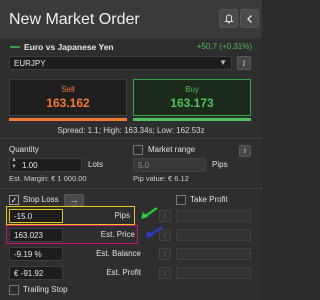 This screenshot has width=320, height=300. I want to click on notification-button, so click(228, 18).